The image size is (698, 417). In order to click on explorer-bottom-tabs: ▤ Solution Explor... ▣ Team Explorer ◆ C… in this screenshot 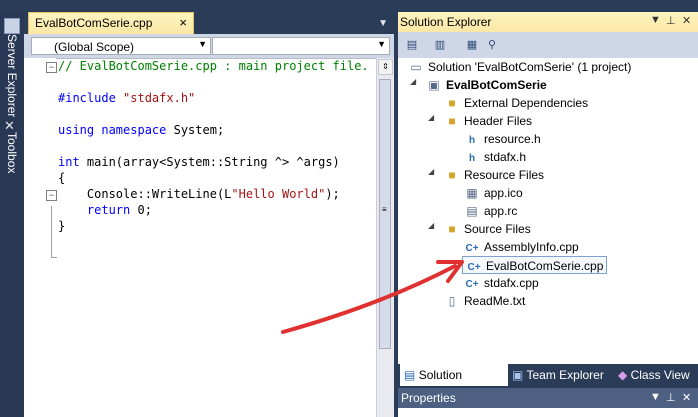, I will do `click(548, 384)`.